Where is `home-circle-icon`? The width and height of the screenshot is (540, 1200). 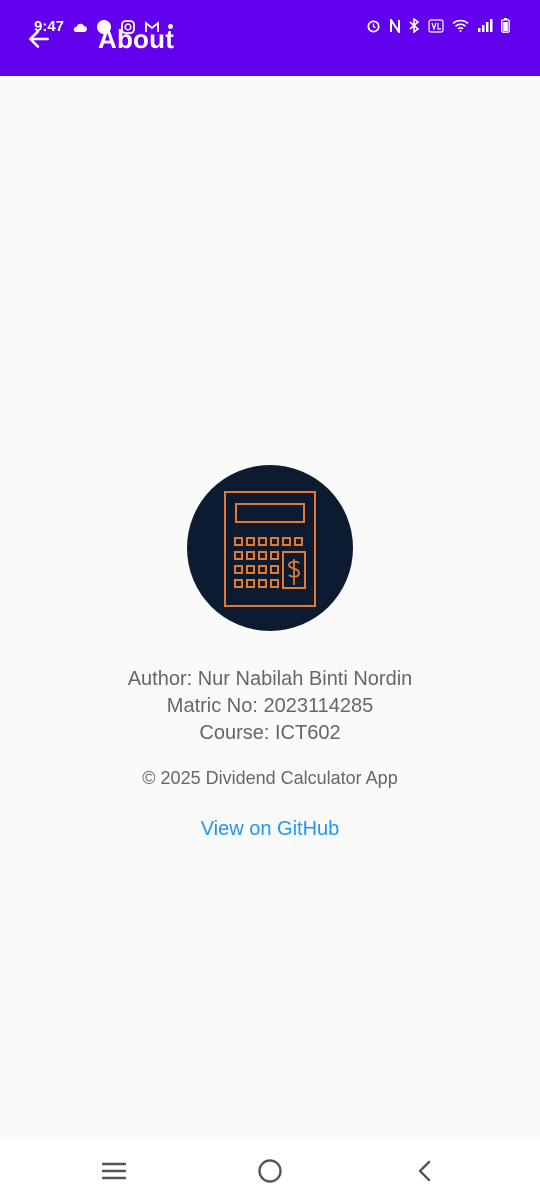
home-circle-icon is located at coordinates (270, 1171).